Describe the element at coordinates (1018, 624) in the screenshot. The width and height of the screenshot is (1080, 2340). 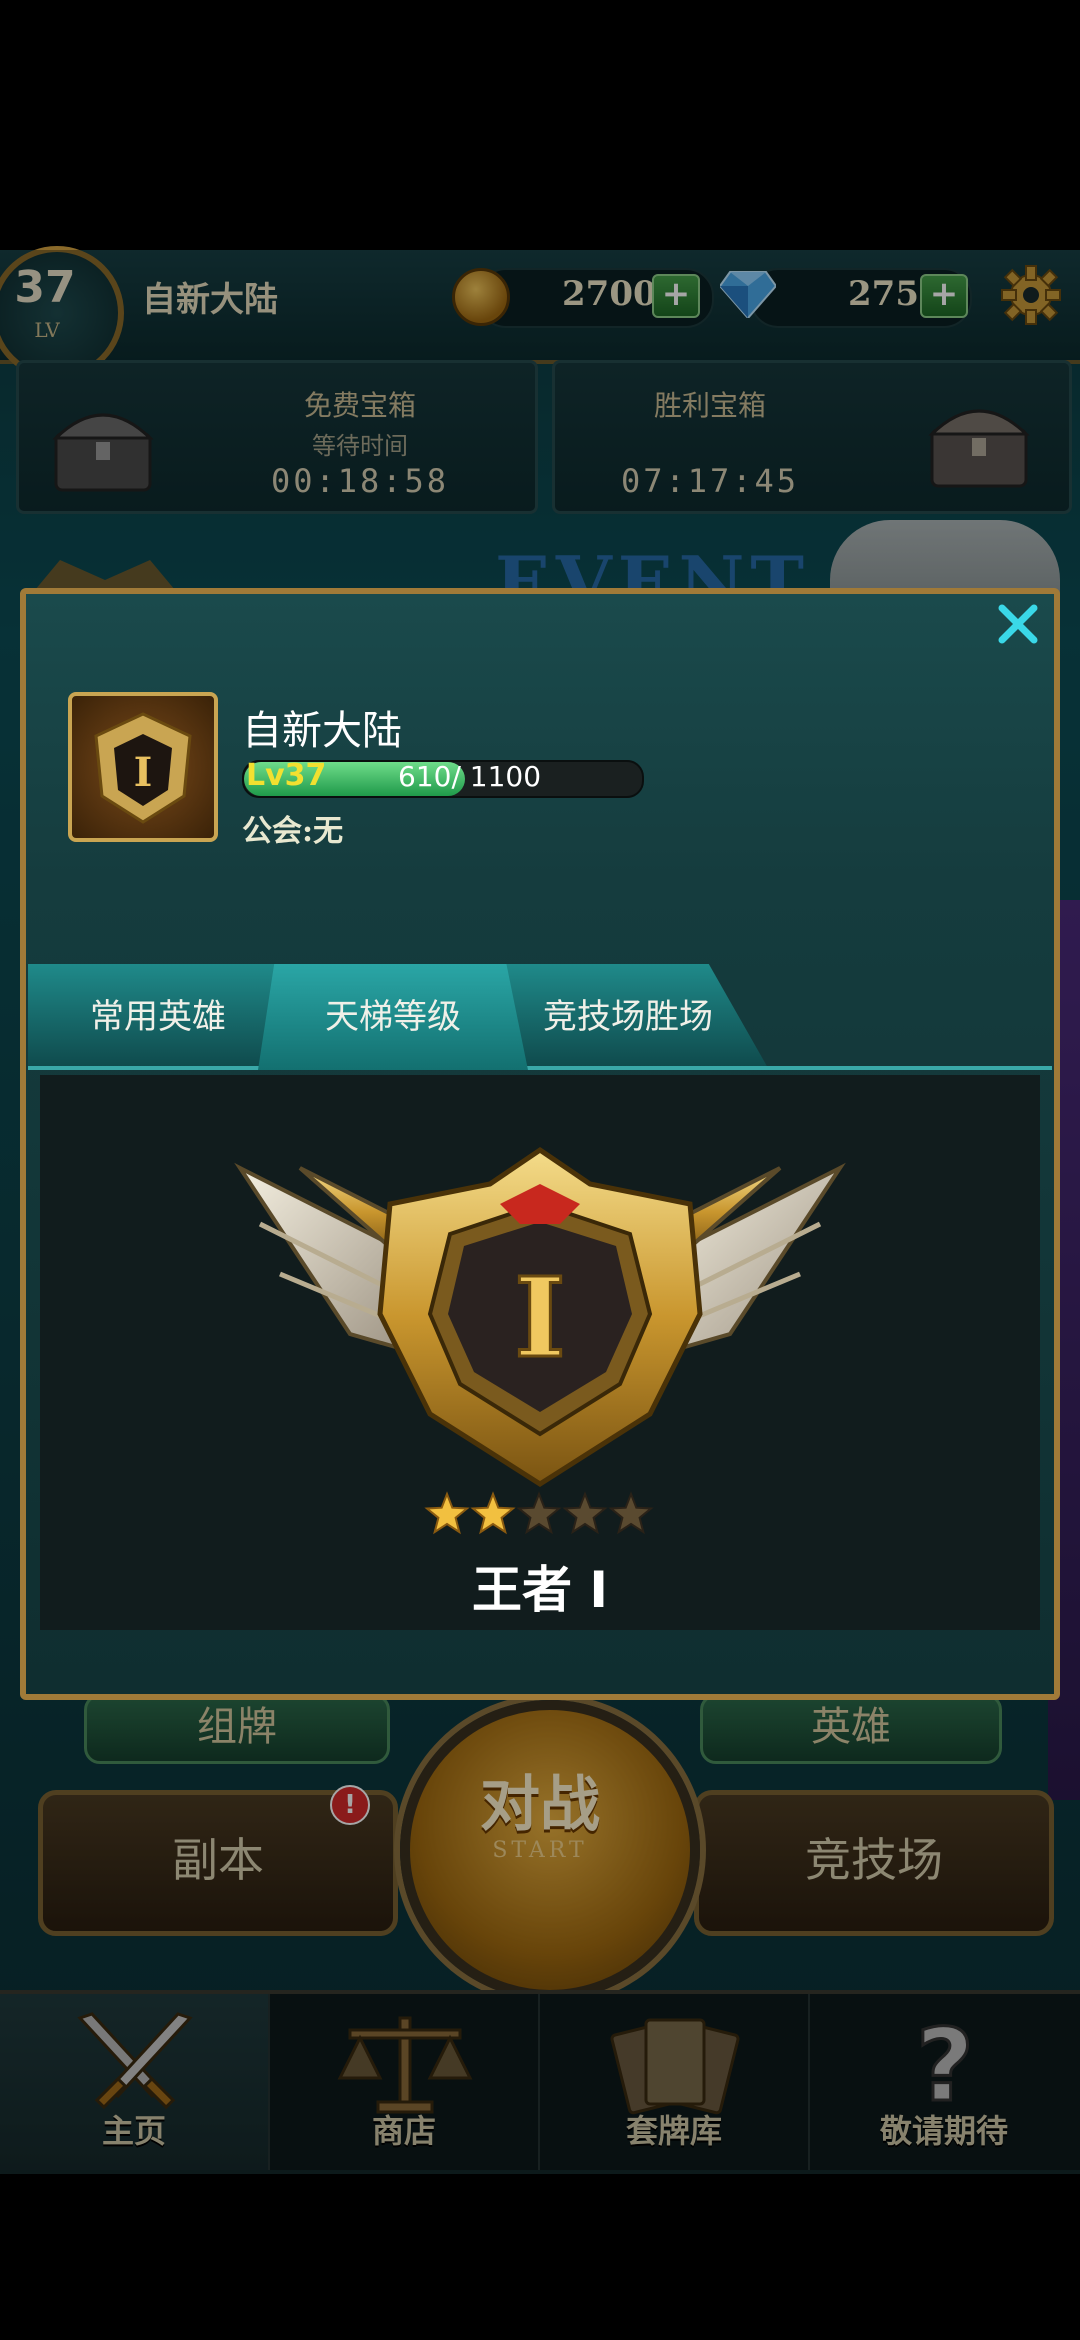
I see `close-icon` at that location.